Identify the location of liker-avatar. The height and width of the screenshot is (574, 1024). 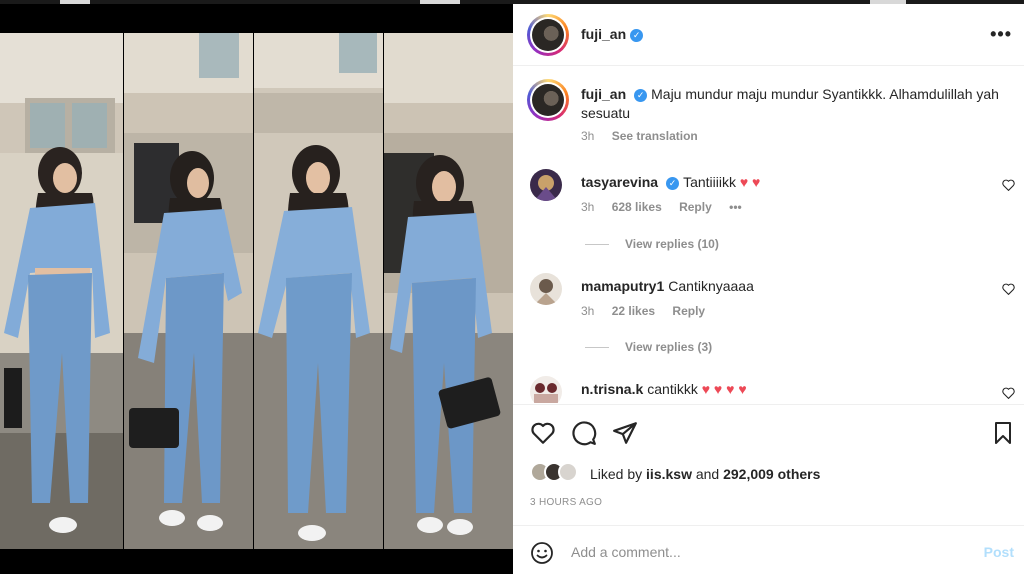
(568, 472).